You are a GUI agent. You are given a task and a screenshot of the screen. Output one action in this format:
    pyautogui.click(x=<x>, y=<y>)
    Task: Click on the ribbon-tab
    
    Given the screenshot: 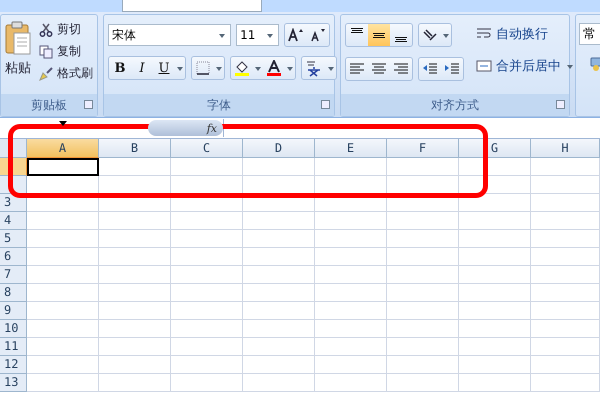 What is the action you would take?
    pyautogui.click(x=192, y=6)
    